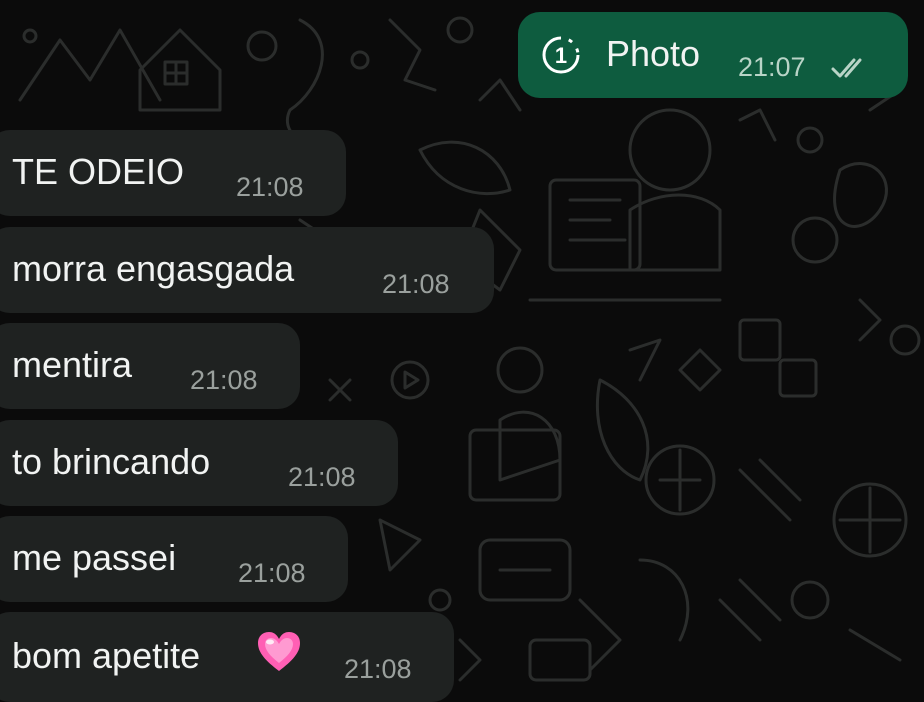 The image size is (924, 702). What do you see at coordinates (153, 268) in the screenshot?
I see `message-text: morra engasgada` at bounding box center [153, 268].